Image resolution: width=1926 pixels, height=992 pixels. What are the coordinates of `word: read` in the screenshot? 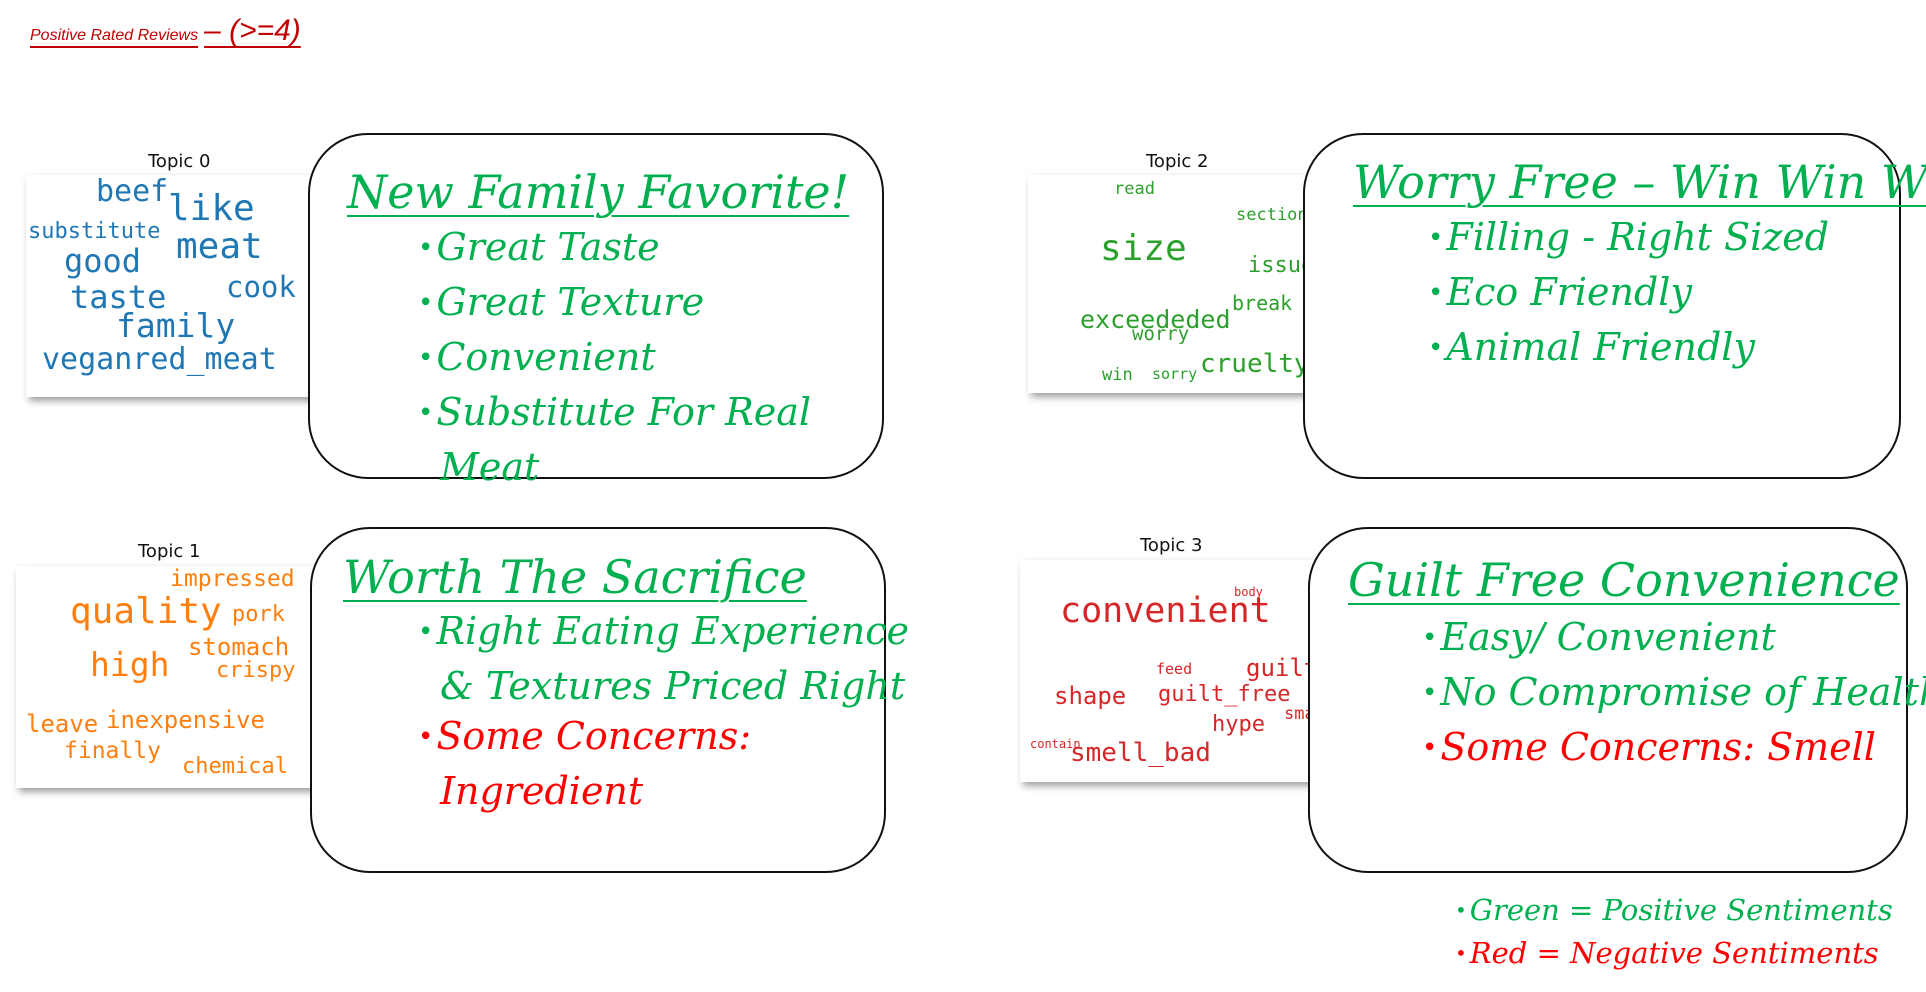 It's located at (1134, 189).